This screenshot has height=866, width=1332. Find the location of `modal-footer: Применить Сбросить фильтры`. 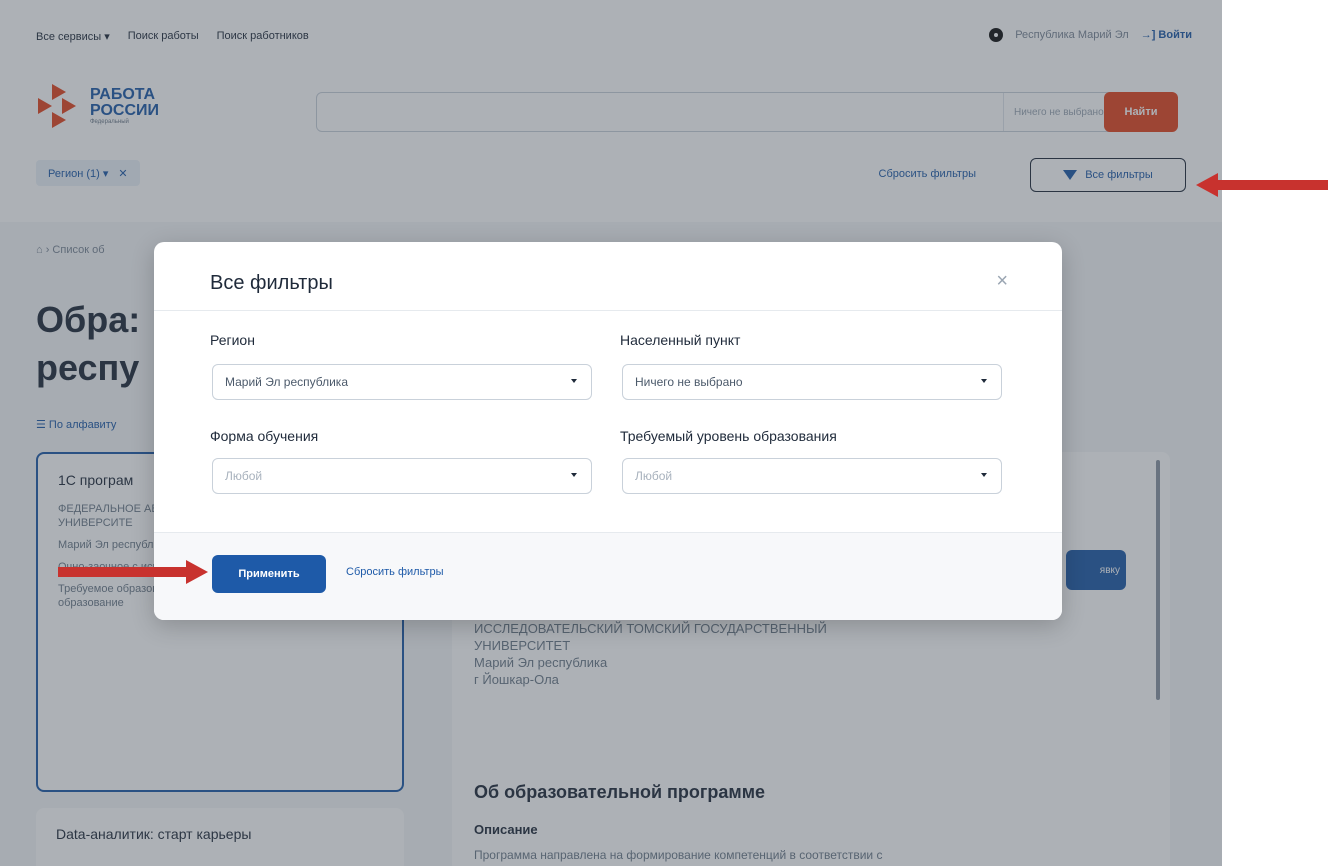

modal-footer: Применить Сбросить фильтры is located at coordinates (608, 576).